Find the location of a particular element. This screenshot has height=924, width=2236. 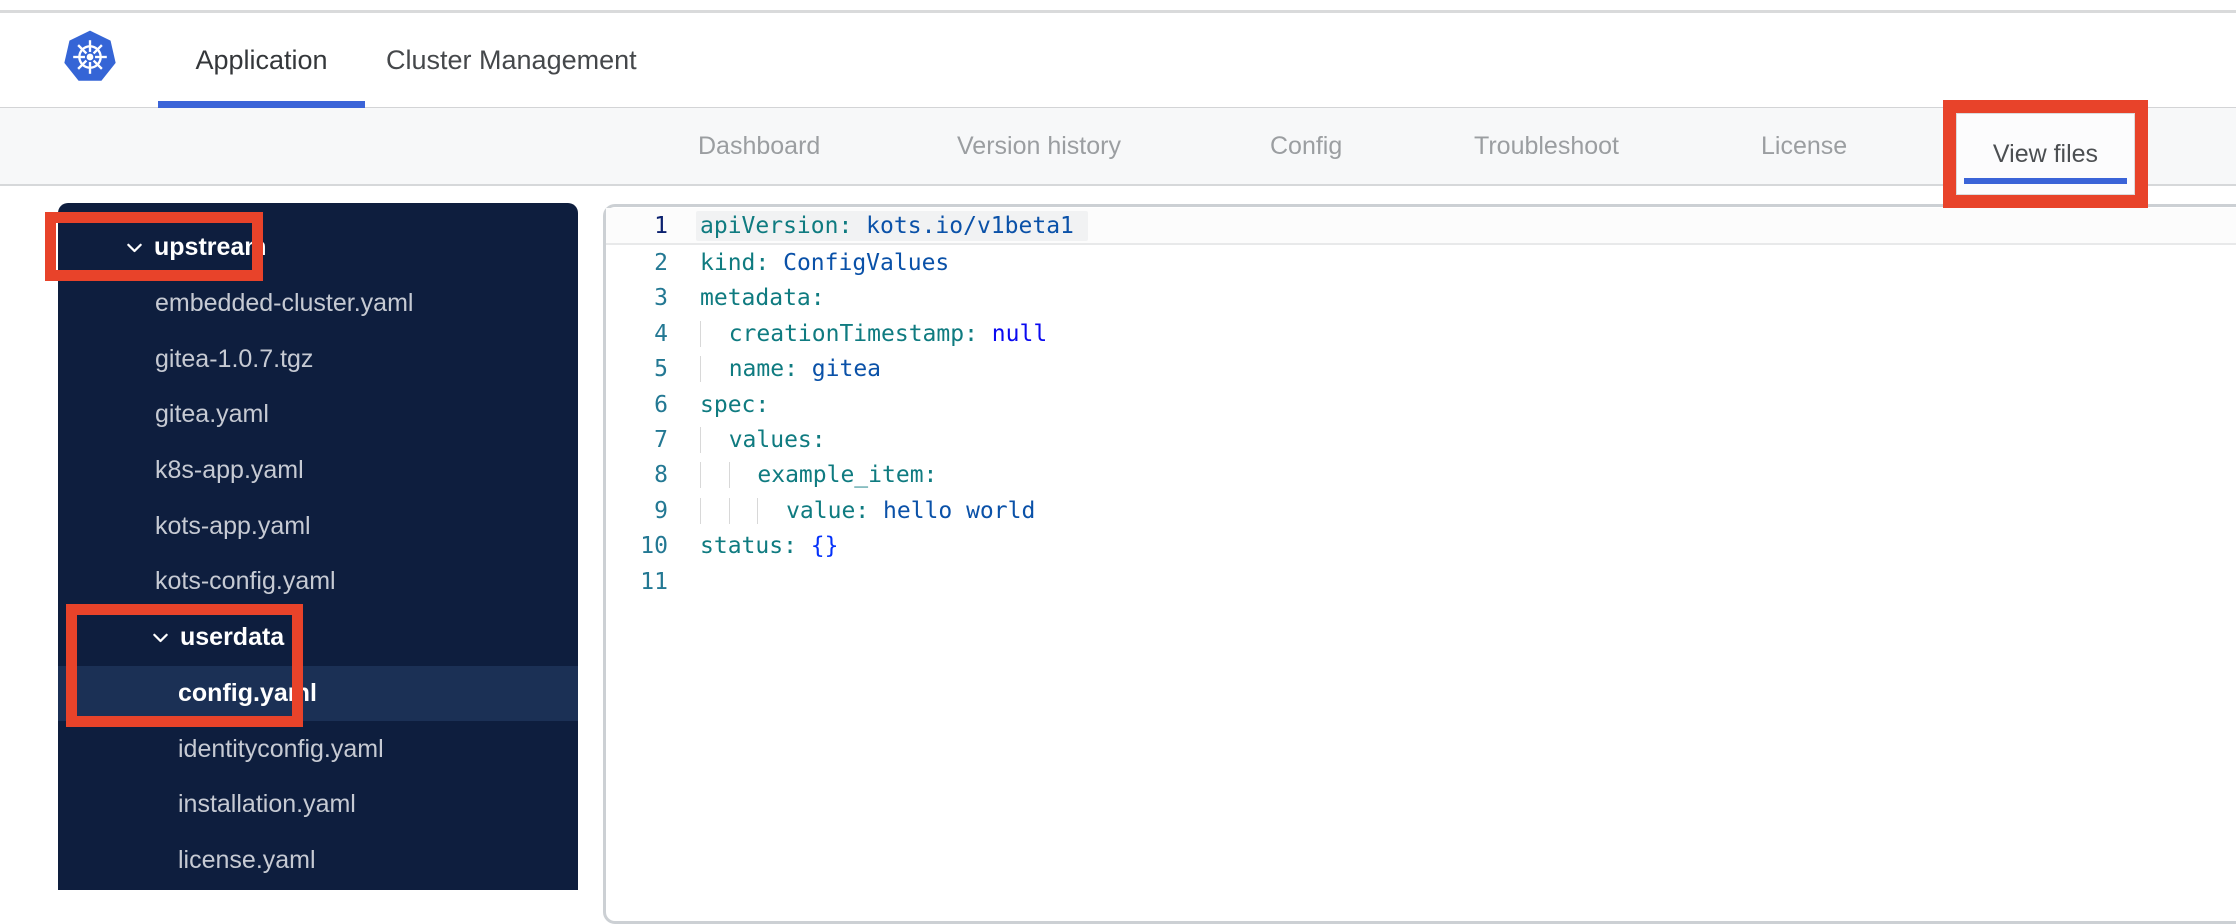

app-header: Application Cluster Management is located at coordinates (1118, 60).